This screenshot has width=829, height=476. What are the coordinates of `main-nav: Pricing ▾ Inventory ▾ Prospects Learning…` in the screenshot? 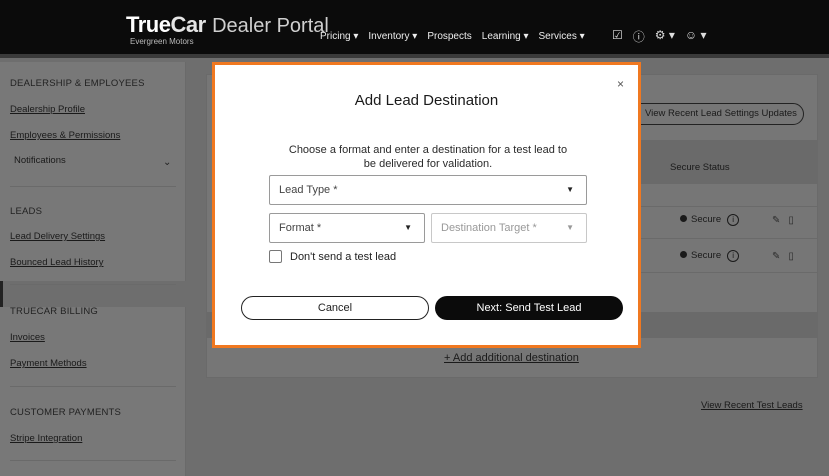 It's located at (452, 36).